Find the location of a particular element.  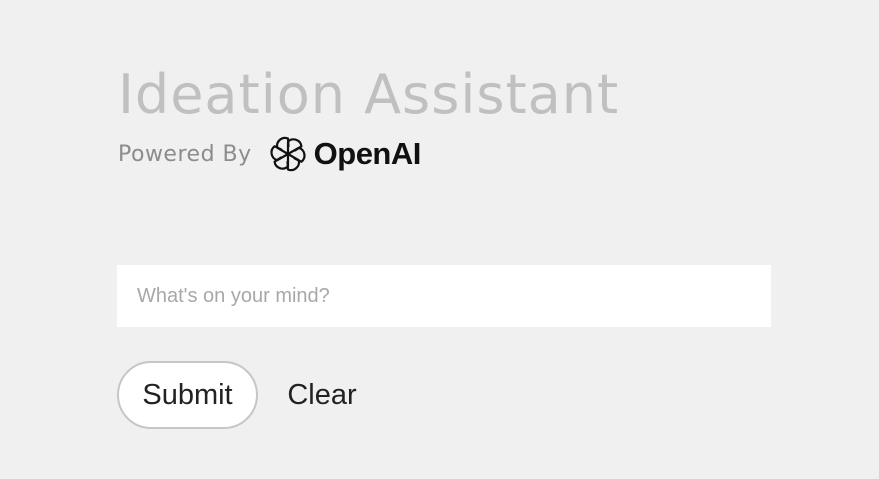

openai-wordmark: OpenAI is located at coordinates (367, 153).